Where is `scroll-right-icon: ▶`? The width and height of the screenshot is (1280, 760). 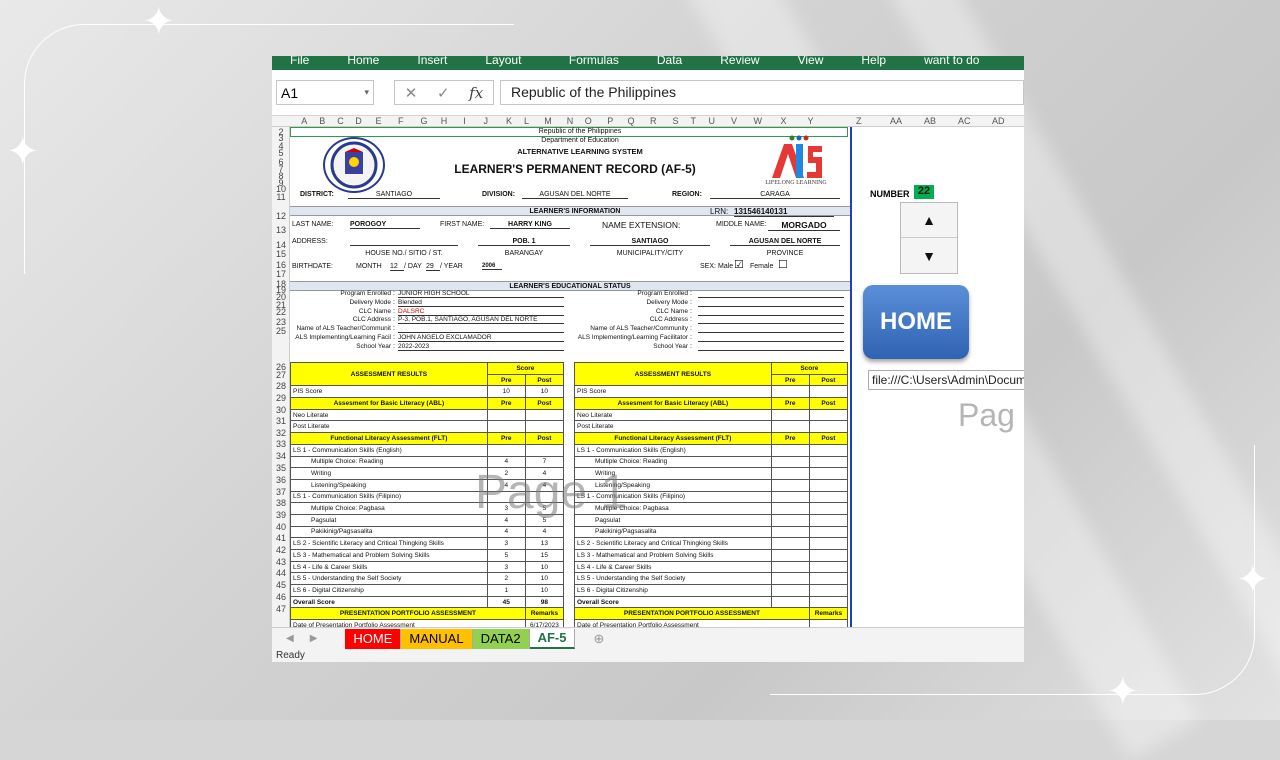
scroll-right-icon: ▶ is located at coordinates (314, 638).